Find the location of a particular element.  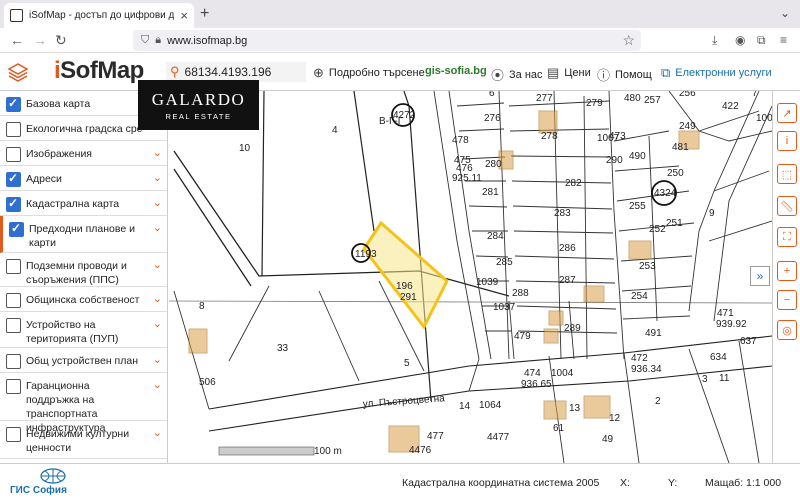

crs-label: Кадастрална координатна система 2005 is located at coordinates (501, 483).